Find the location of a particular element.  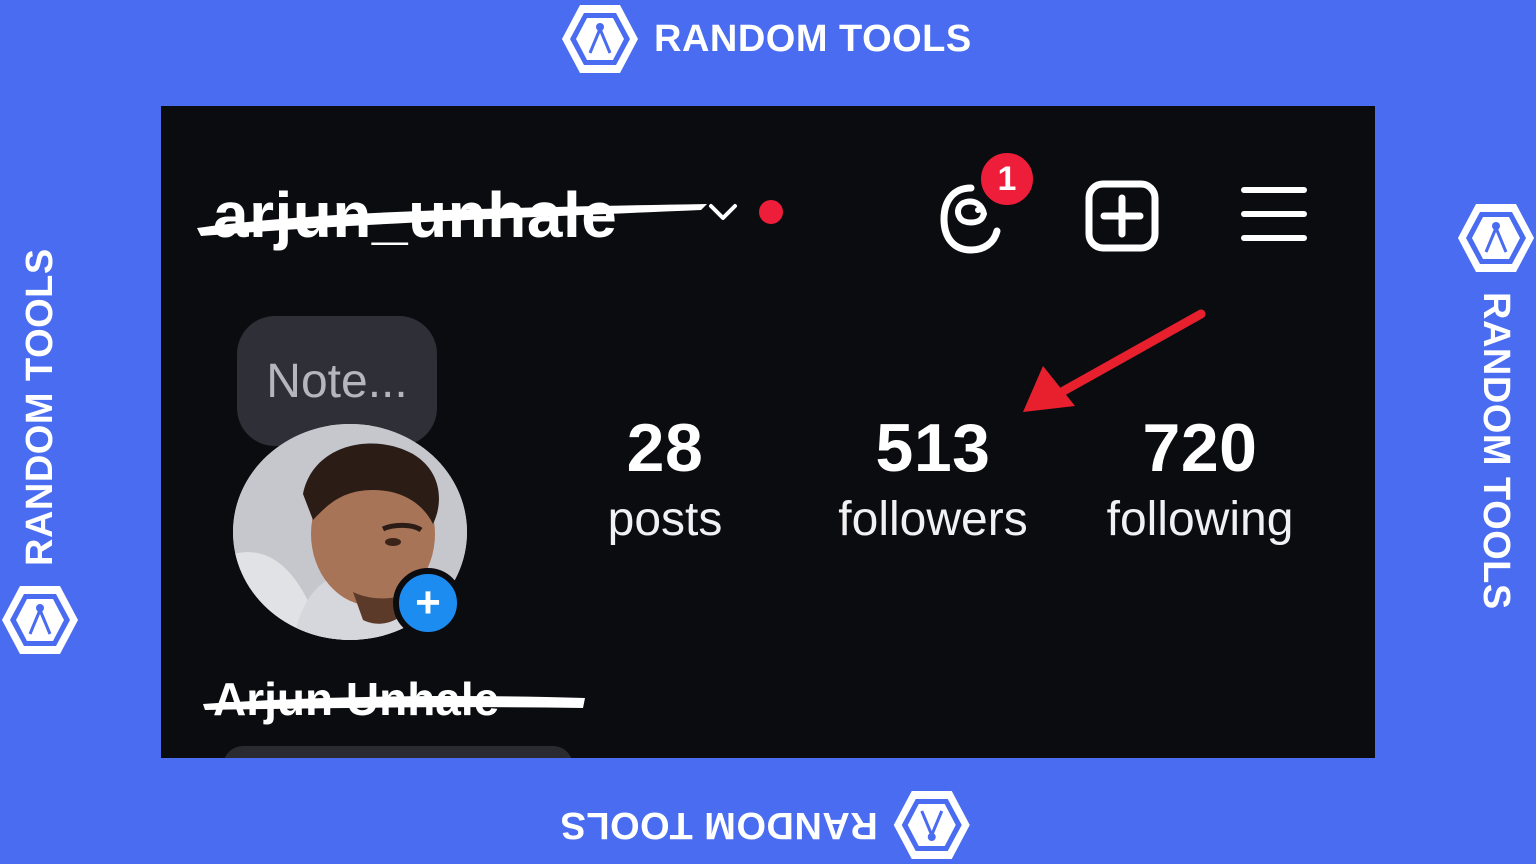

watermark-bottom: RANDOM TOOLS is located at coordinates (766, 825).